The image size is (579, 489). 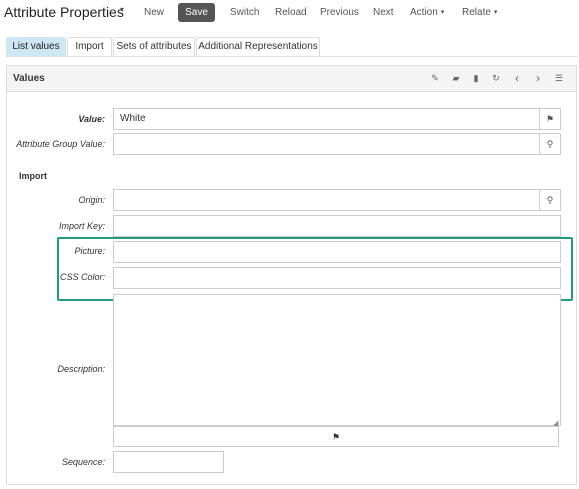 I want to click on previous-record-icon: ‹, so click(x=517, y=78).